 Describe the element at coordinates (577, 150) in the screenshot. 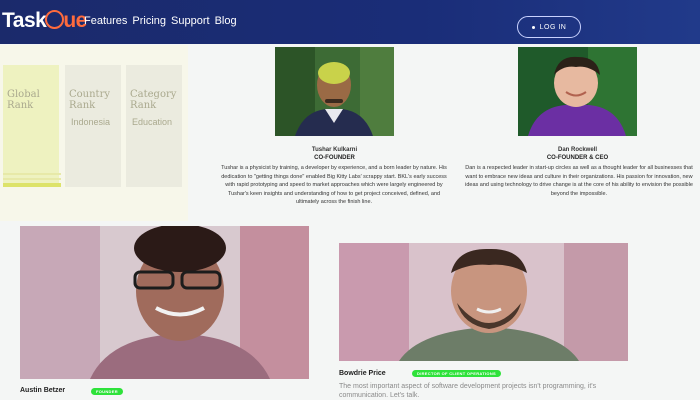

I see `dan-name: Dan Rockwell` at that location.